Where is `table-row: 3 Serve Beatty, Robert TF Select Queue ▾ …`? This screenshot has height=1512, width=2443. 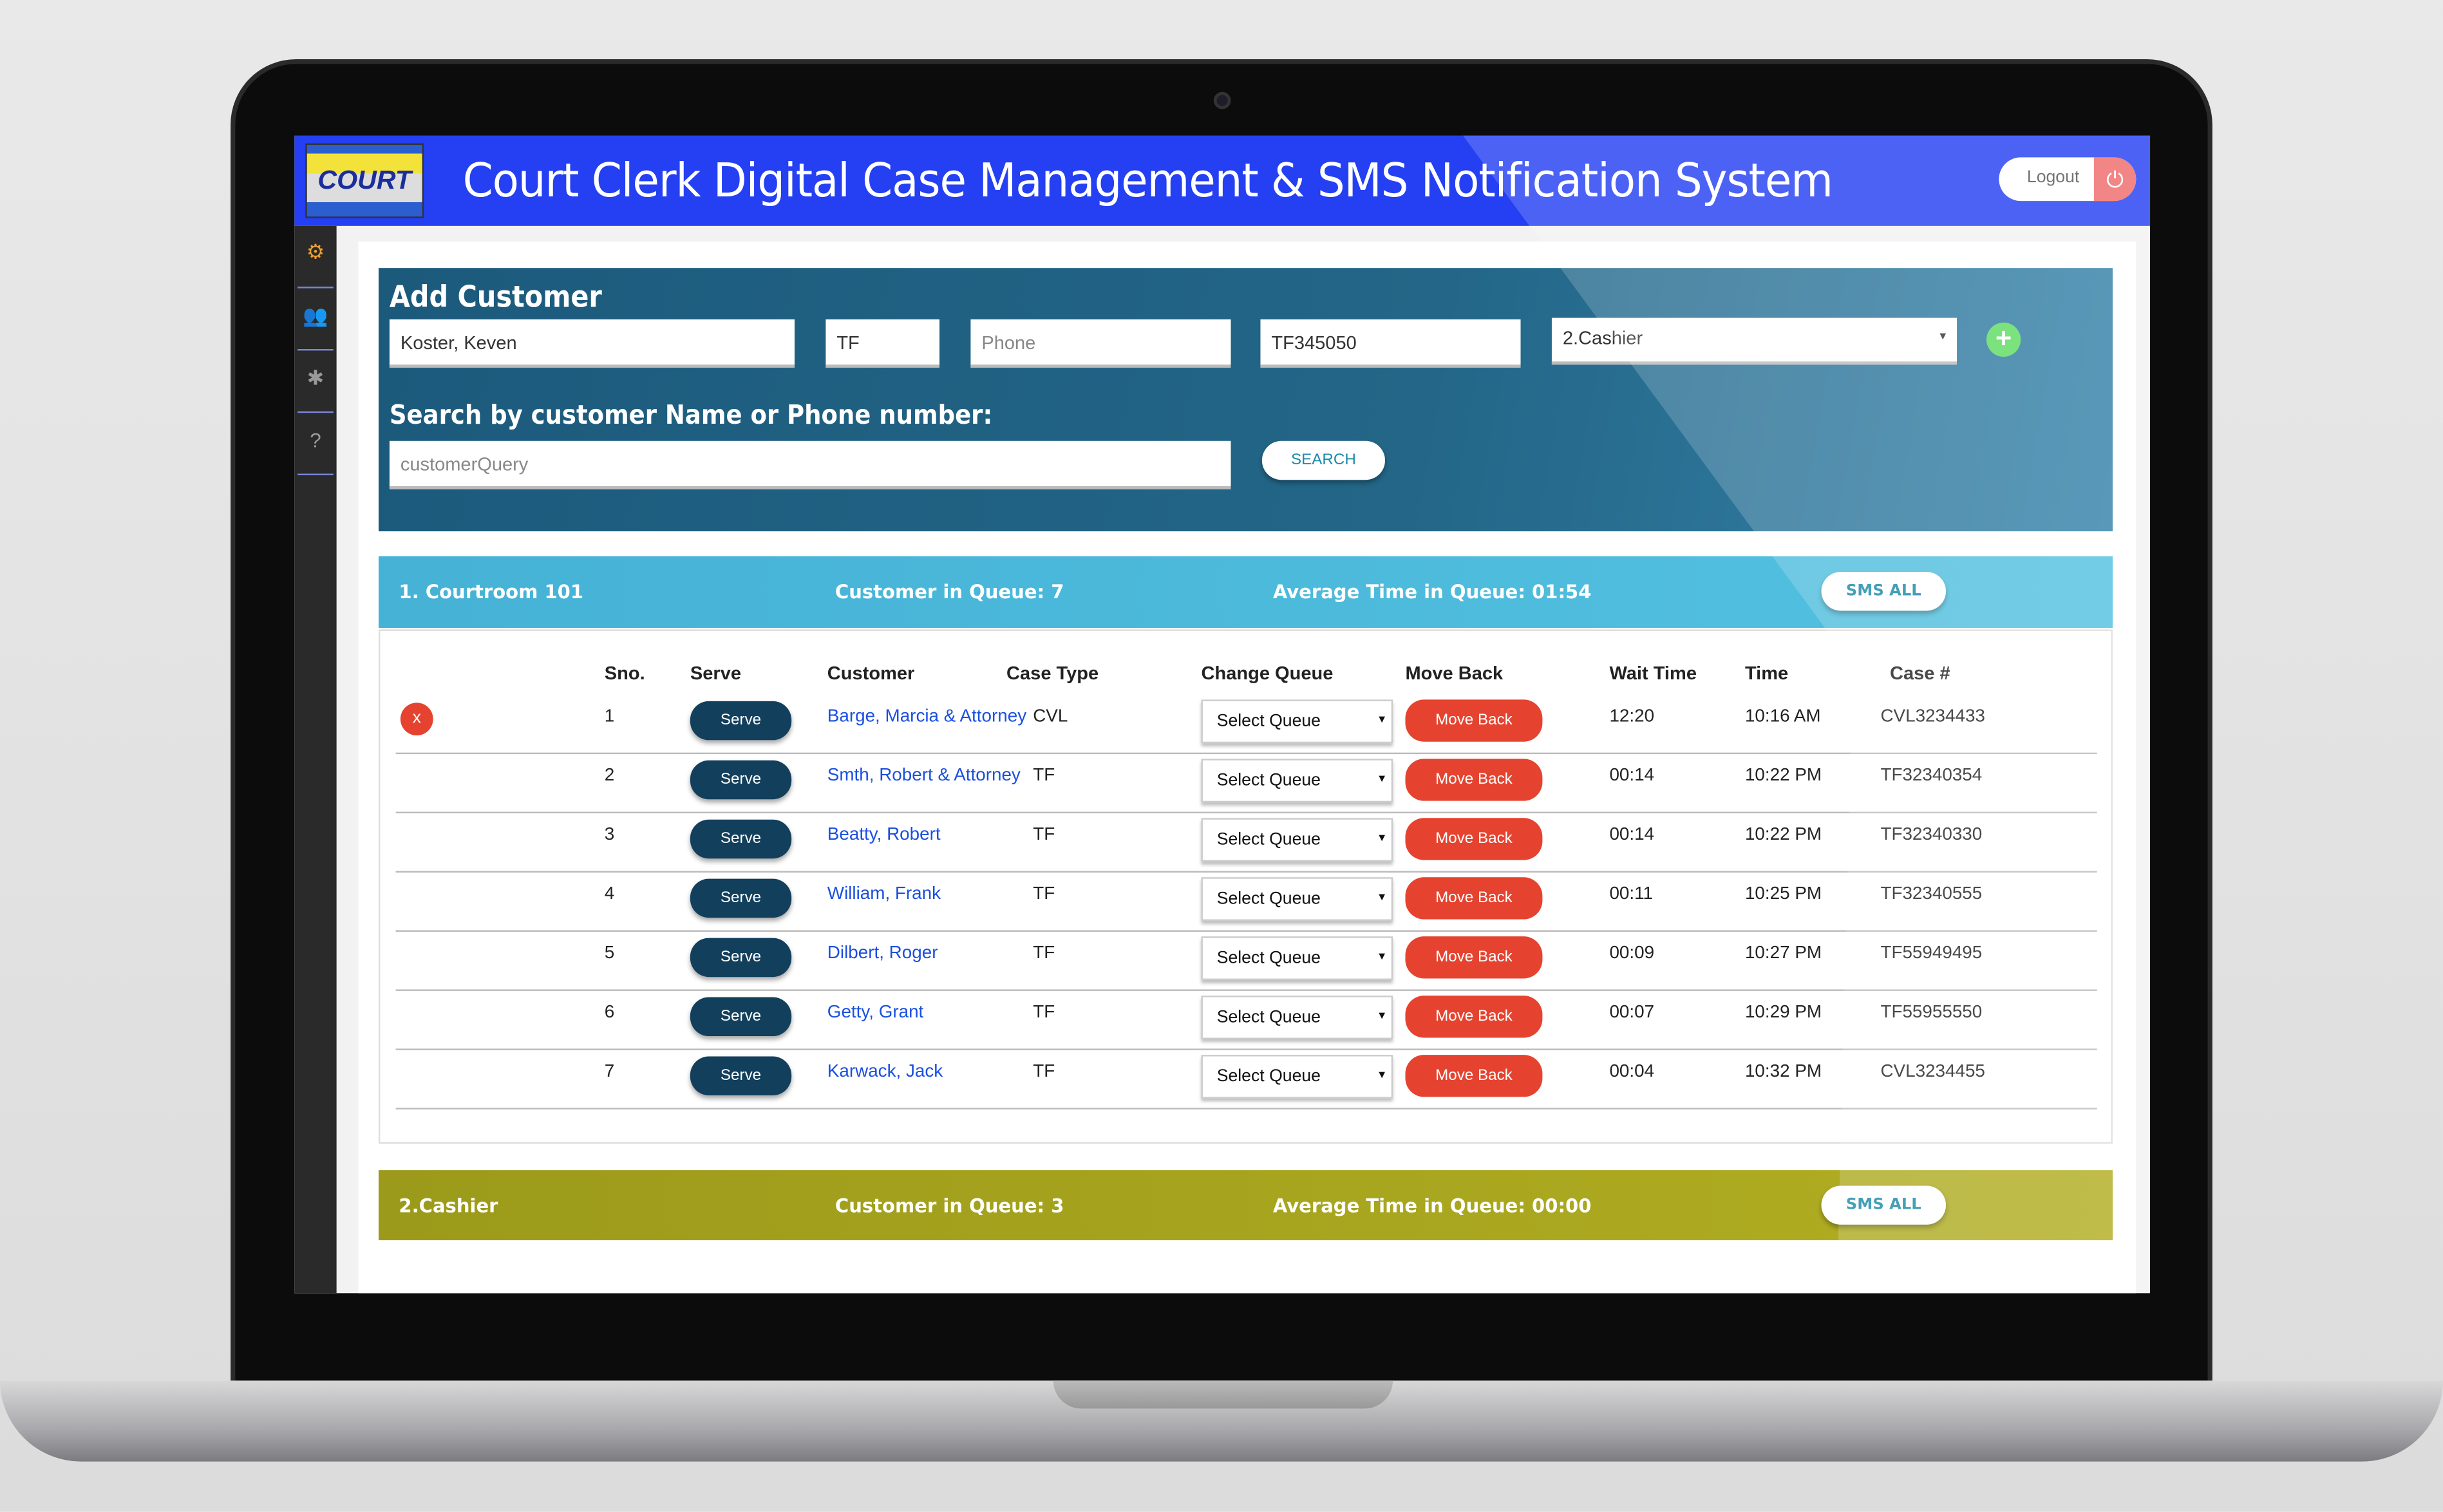
table-row: 3 Serve Beatty, Robert TF Select Queue ▾ … is located at coordinates (1246, 843).